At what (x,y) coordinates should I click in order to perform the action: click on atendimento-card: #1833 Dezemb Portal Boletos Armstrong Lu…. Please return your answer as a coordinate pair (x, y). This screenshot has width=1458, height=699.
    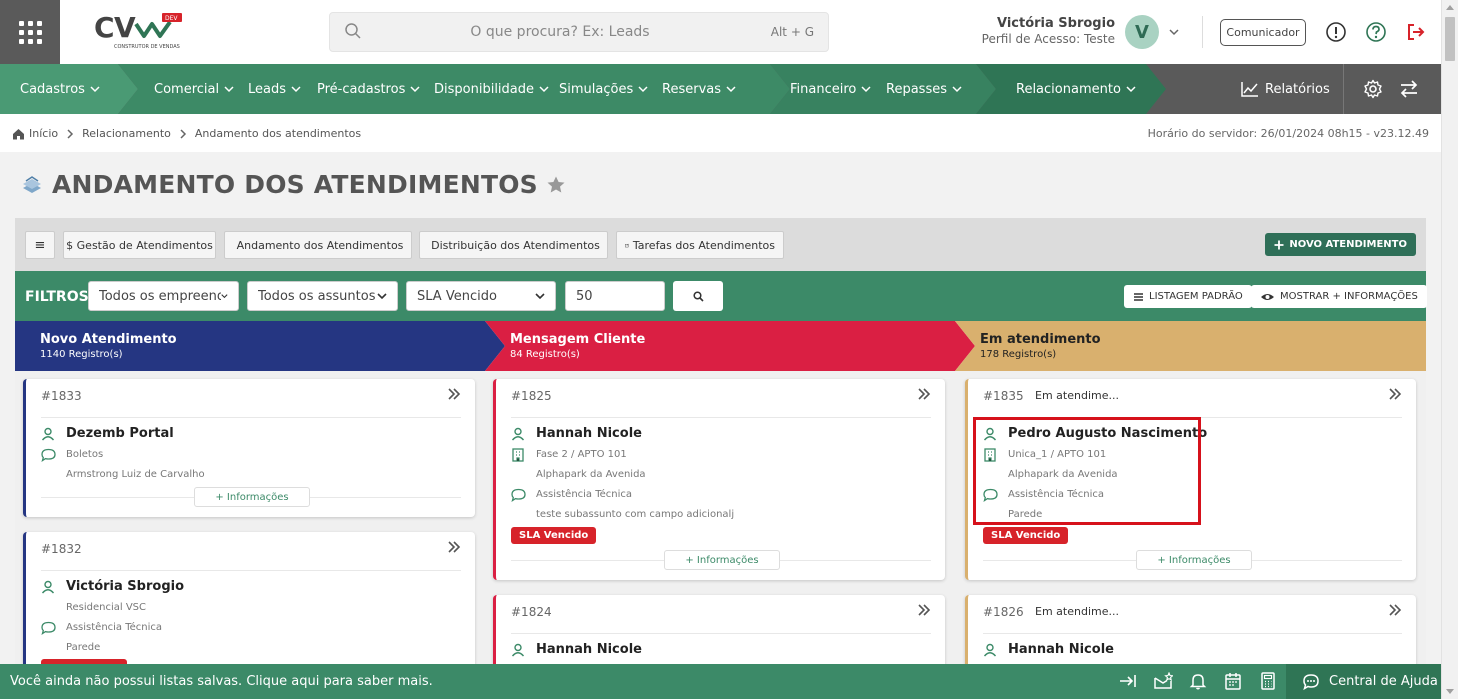
    Looking at the image, I should click on (249, 448).